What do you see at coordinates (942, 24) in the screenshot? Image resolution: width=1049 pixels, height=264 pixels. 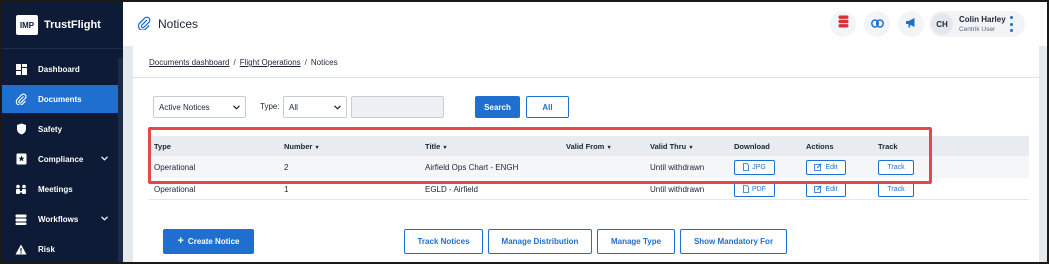 I see `avatar: CH` at bounding box center [942, 24].